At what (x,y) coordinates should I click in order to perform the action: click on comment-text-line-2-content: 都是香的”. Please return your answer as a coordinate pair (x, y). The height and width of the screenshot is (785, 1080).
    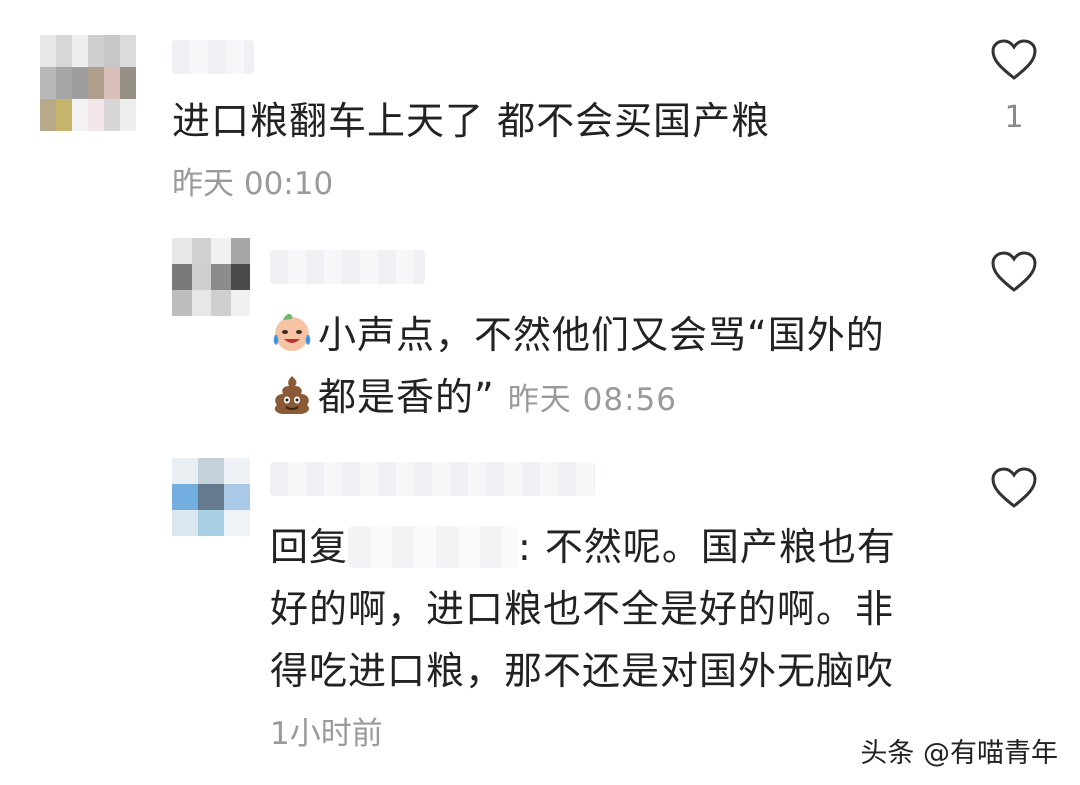
    Looking at the image, I should click on (406, 397).